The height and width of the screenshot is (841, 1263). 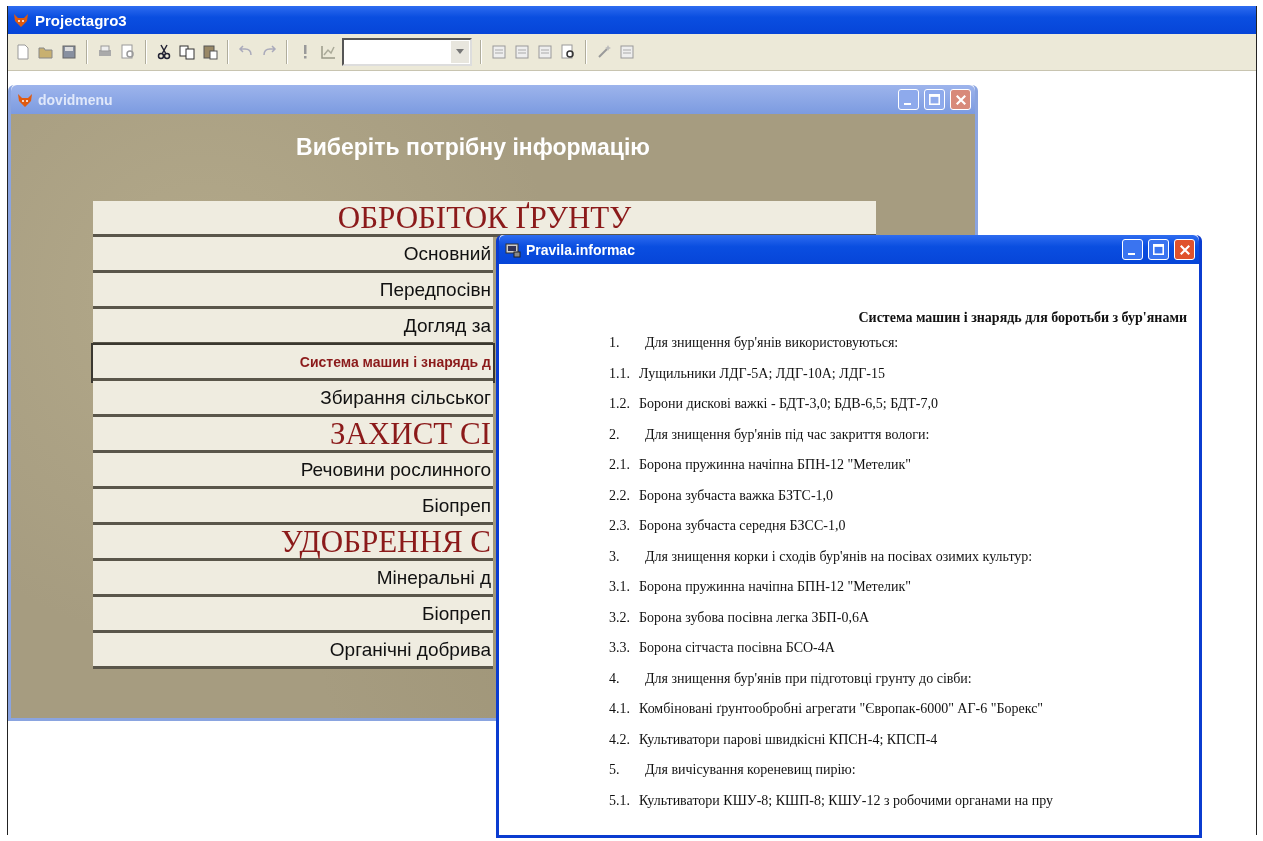 What do you see at coordinates (736, 496) in the screenshot?
I see `list-text: Борона зубчаста важка БЗТС-1,0` at bounding box center [736, 496].